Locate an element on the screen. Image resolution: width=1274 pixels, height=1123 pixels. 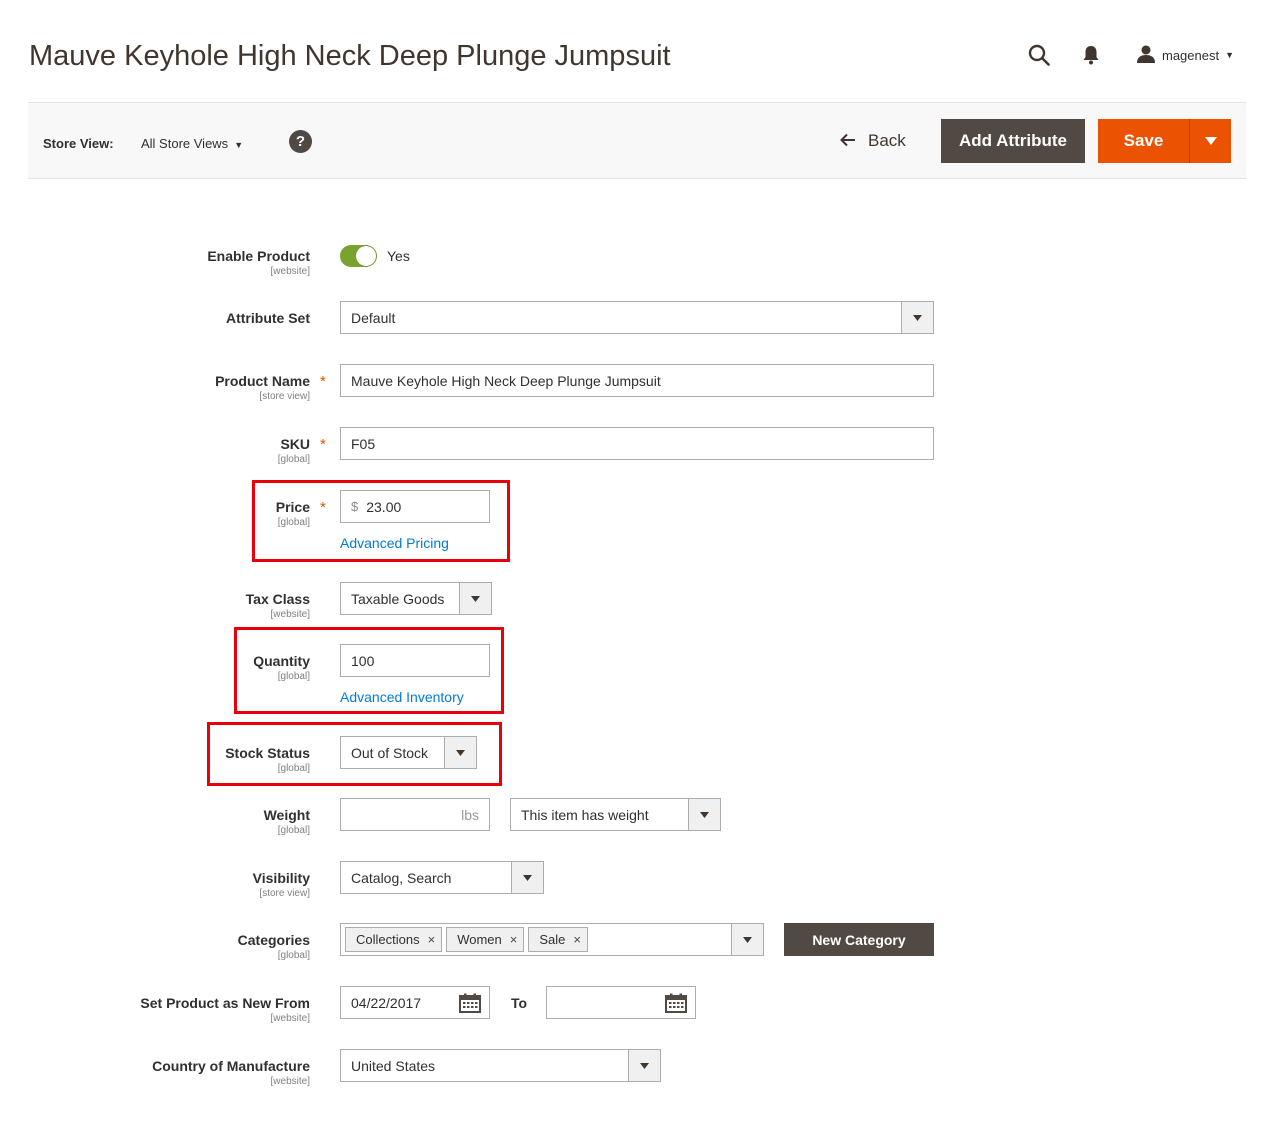
categories-multiselect: Collections × Women × Sale × is located at coordinates (552, 939).